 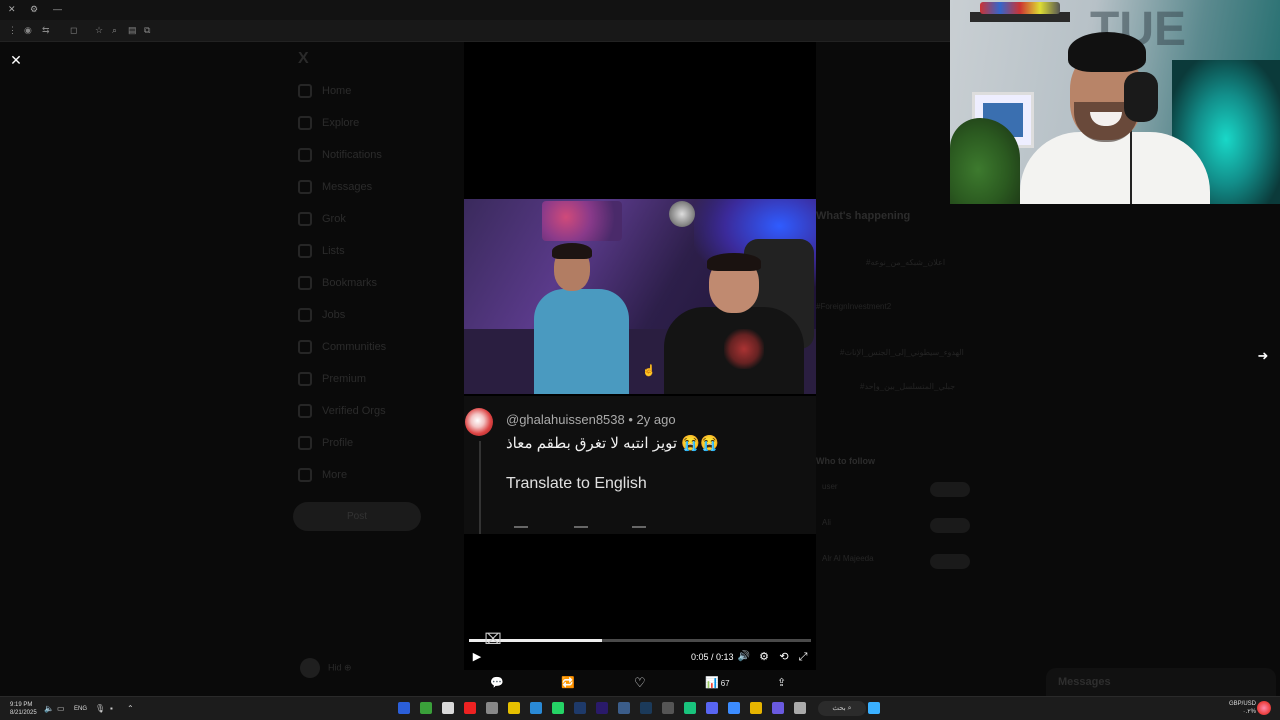 I want to click on trend-item: #اعلان_شبكه_من_نوعه, so click(x=905, y=262).